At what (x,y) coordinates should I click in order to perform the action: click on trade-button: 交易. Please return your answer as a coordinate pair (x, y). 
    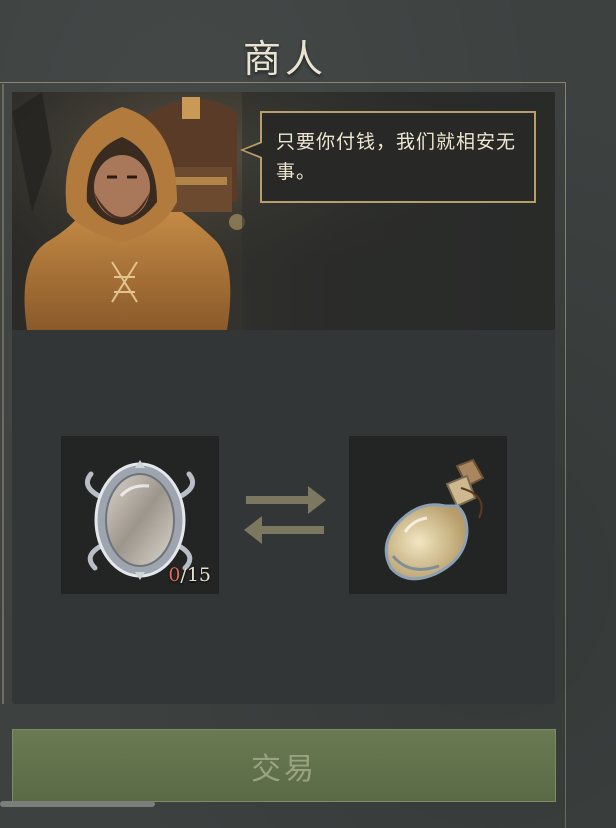
    Looking at the image, I should click on (284, 765).